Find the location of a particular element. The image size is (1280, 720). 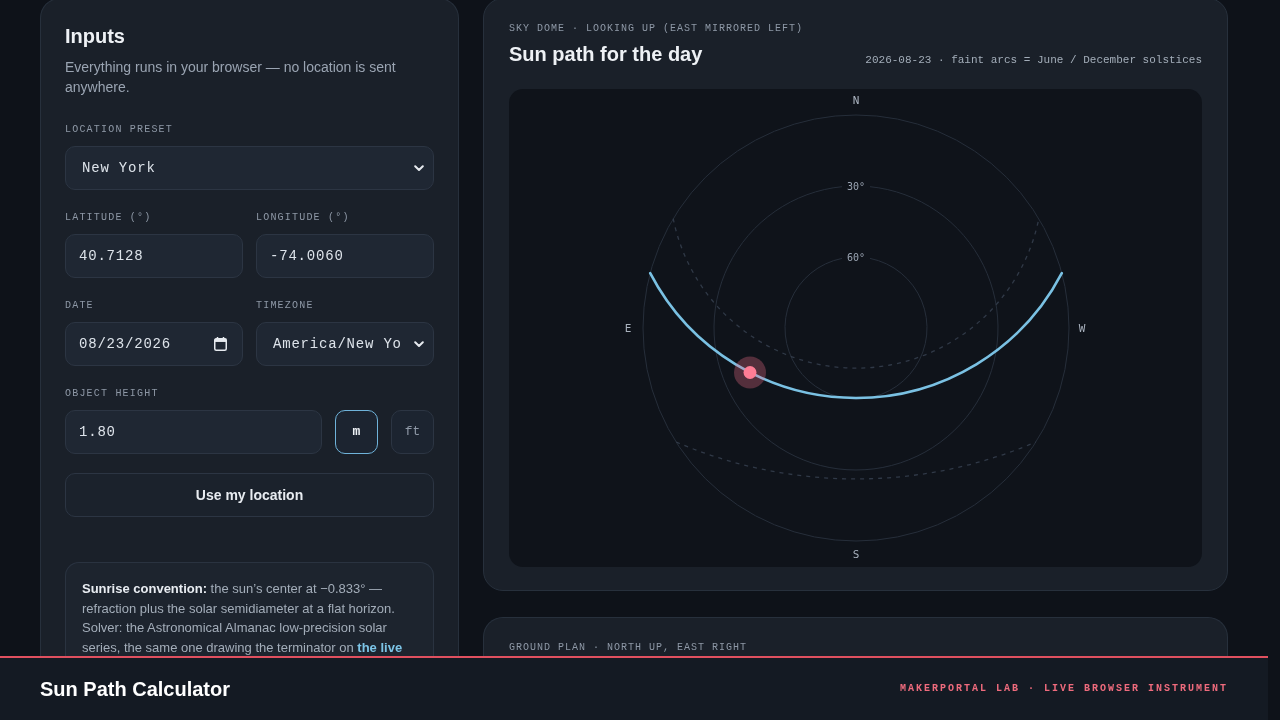

location-preset-select: New York is located at coordinates (249, 168).